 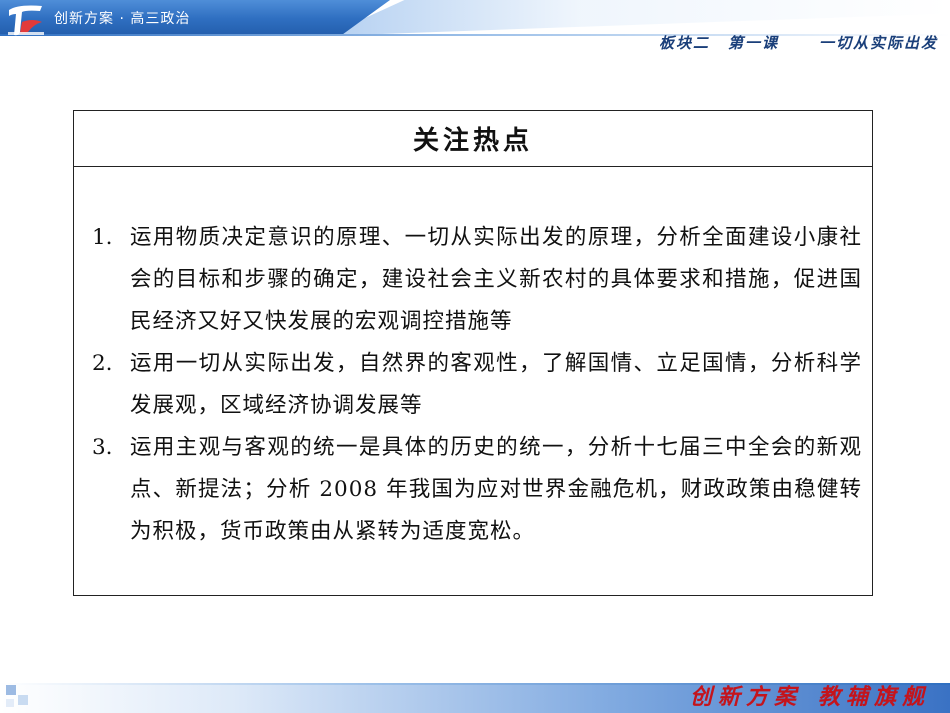 What do you see at coordinates (102, 237) in the screenshot?
I see `list-item-number: 1.` at bounding box center [102, 237].